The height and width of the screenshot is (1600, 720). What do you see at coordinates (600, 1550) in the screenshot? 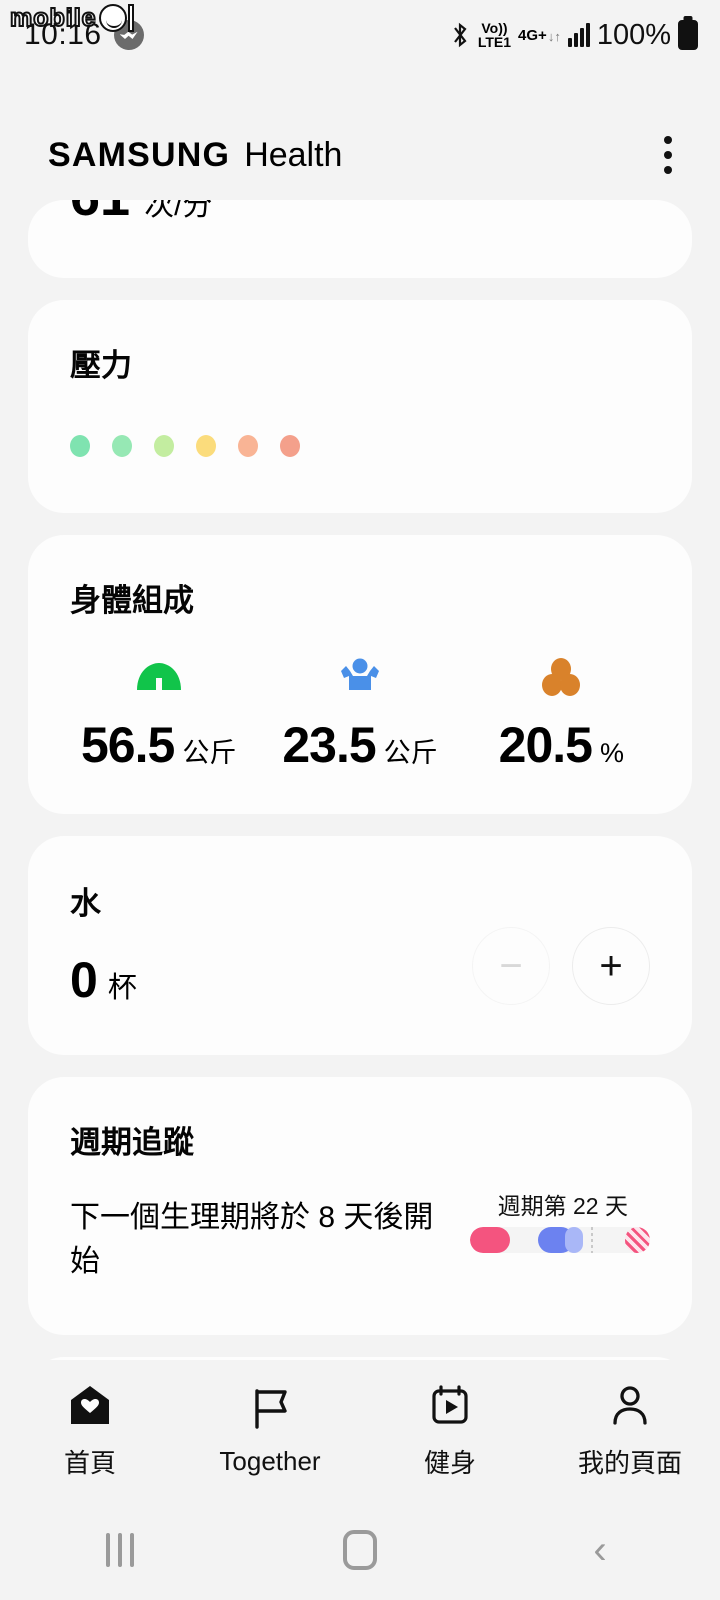
I see `back-icon: ‹` at bounding box center [600, 1550].